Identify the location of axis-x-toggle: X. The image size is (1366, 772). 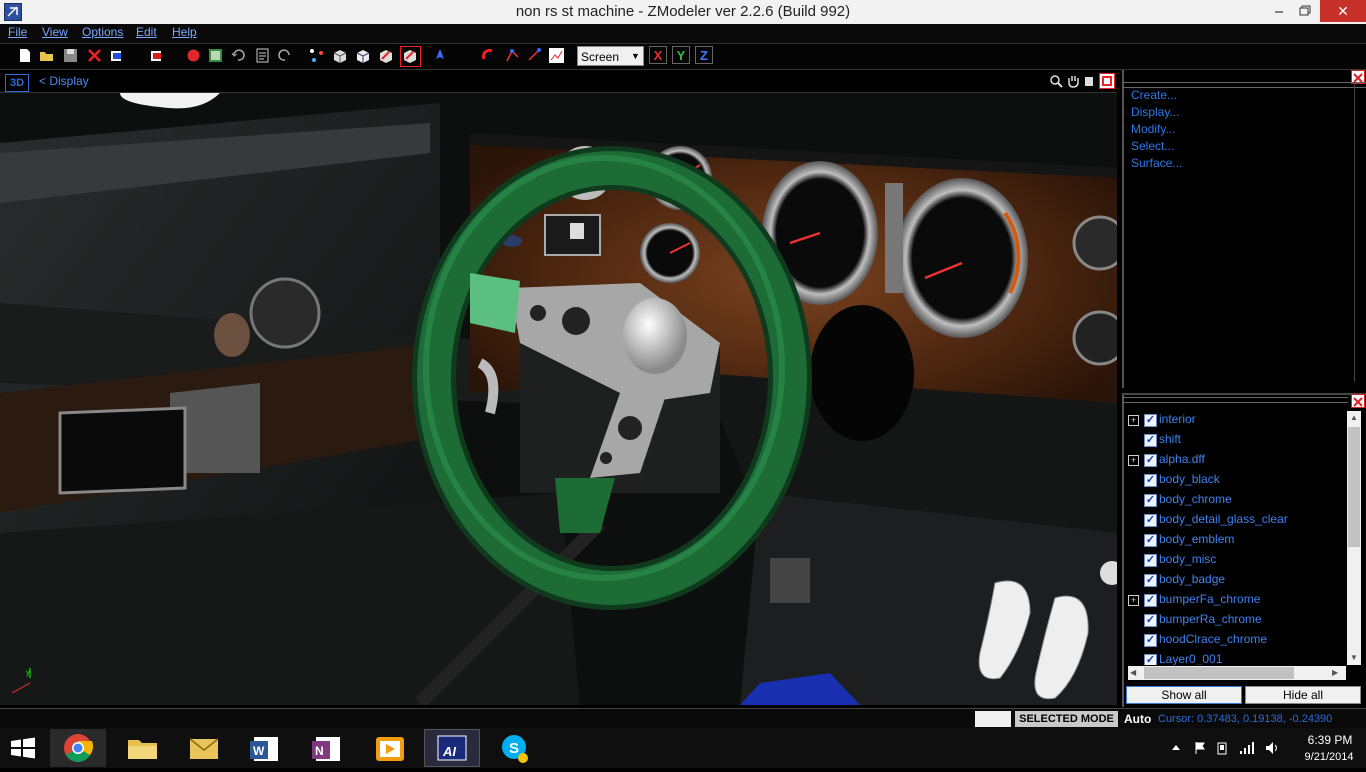
(658, 55).